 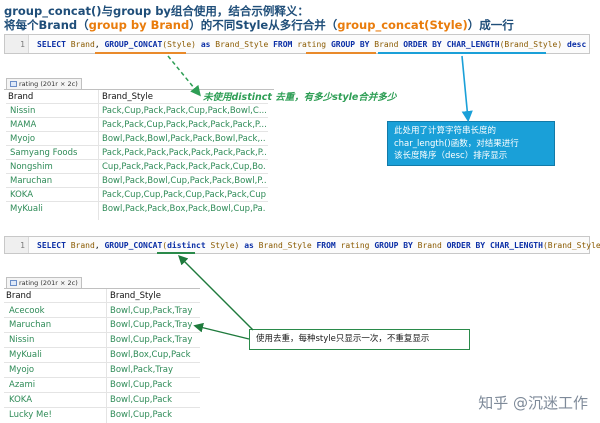 What do you see at coordinates (533, 403) in the screenshot?
I see `watermark: 知乎 @沉迷工作` at bounding box center [533, 403].